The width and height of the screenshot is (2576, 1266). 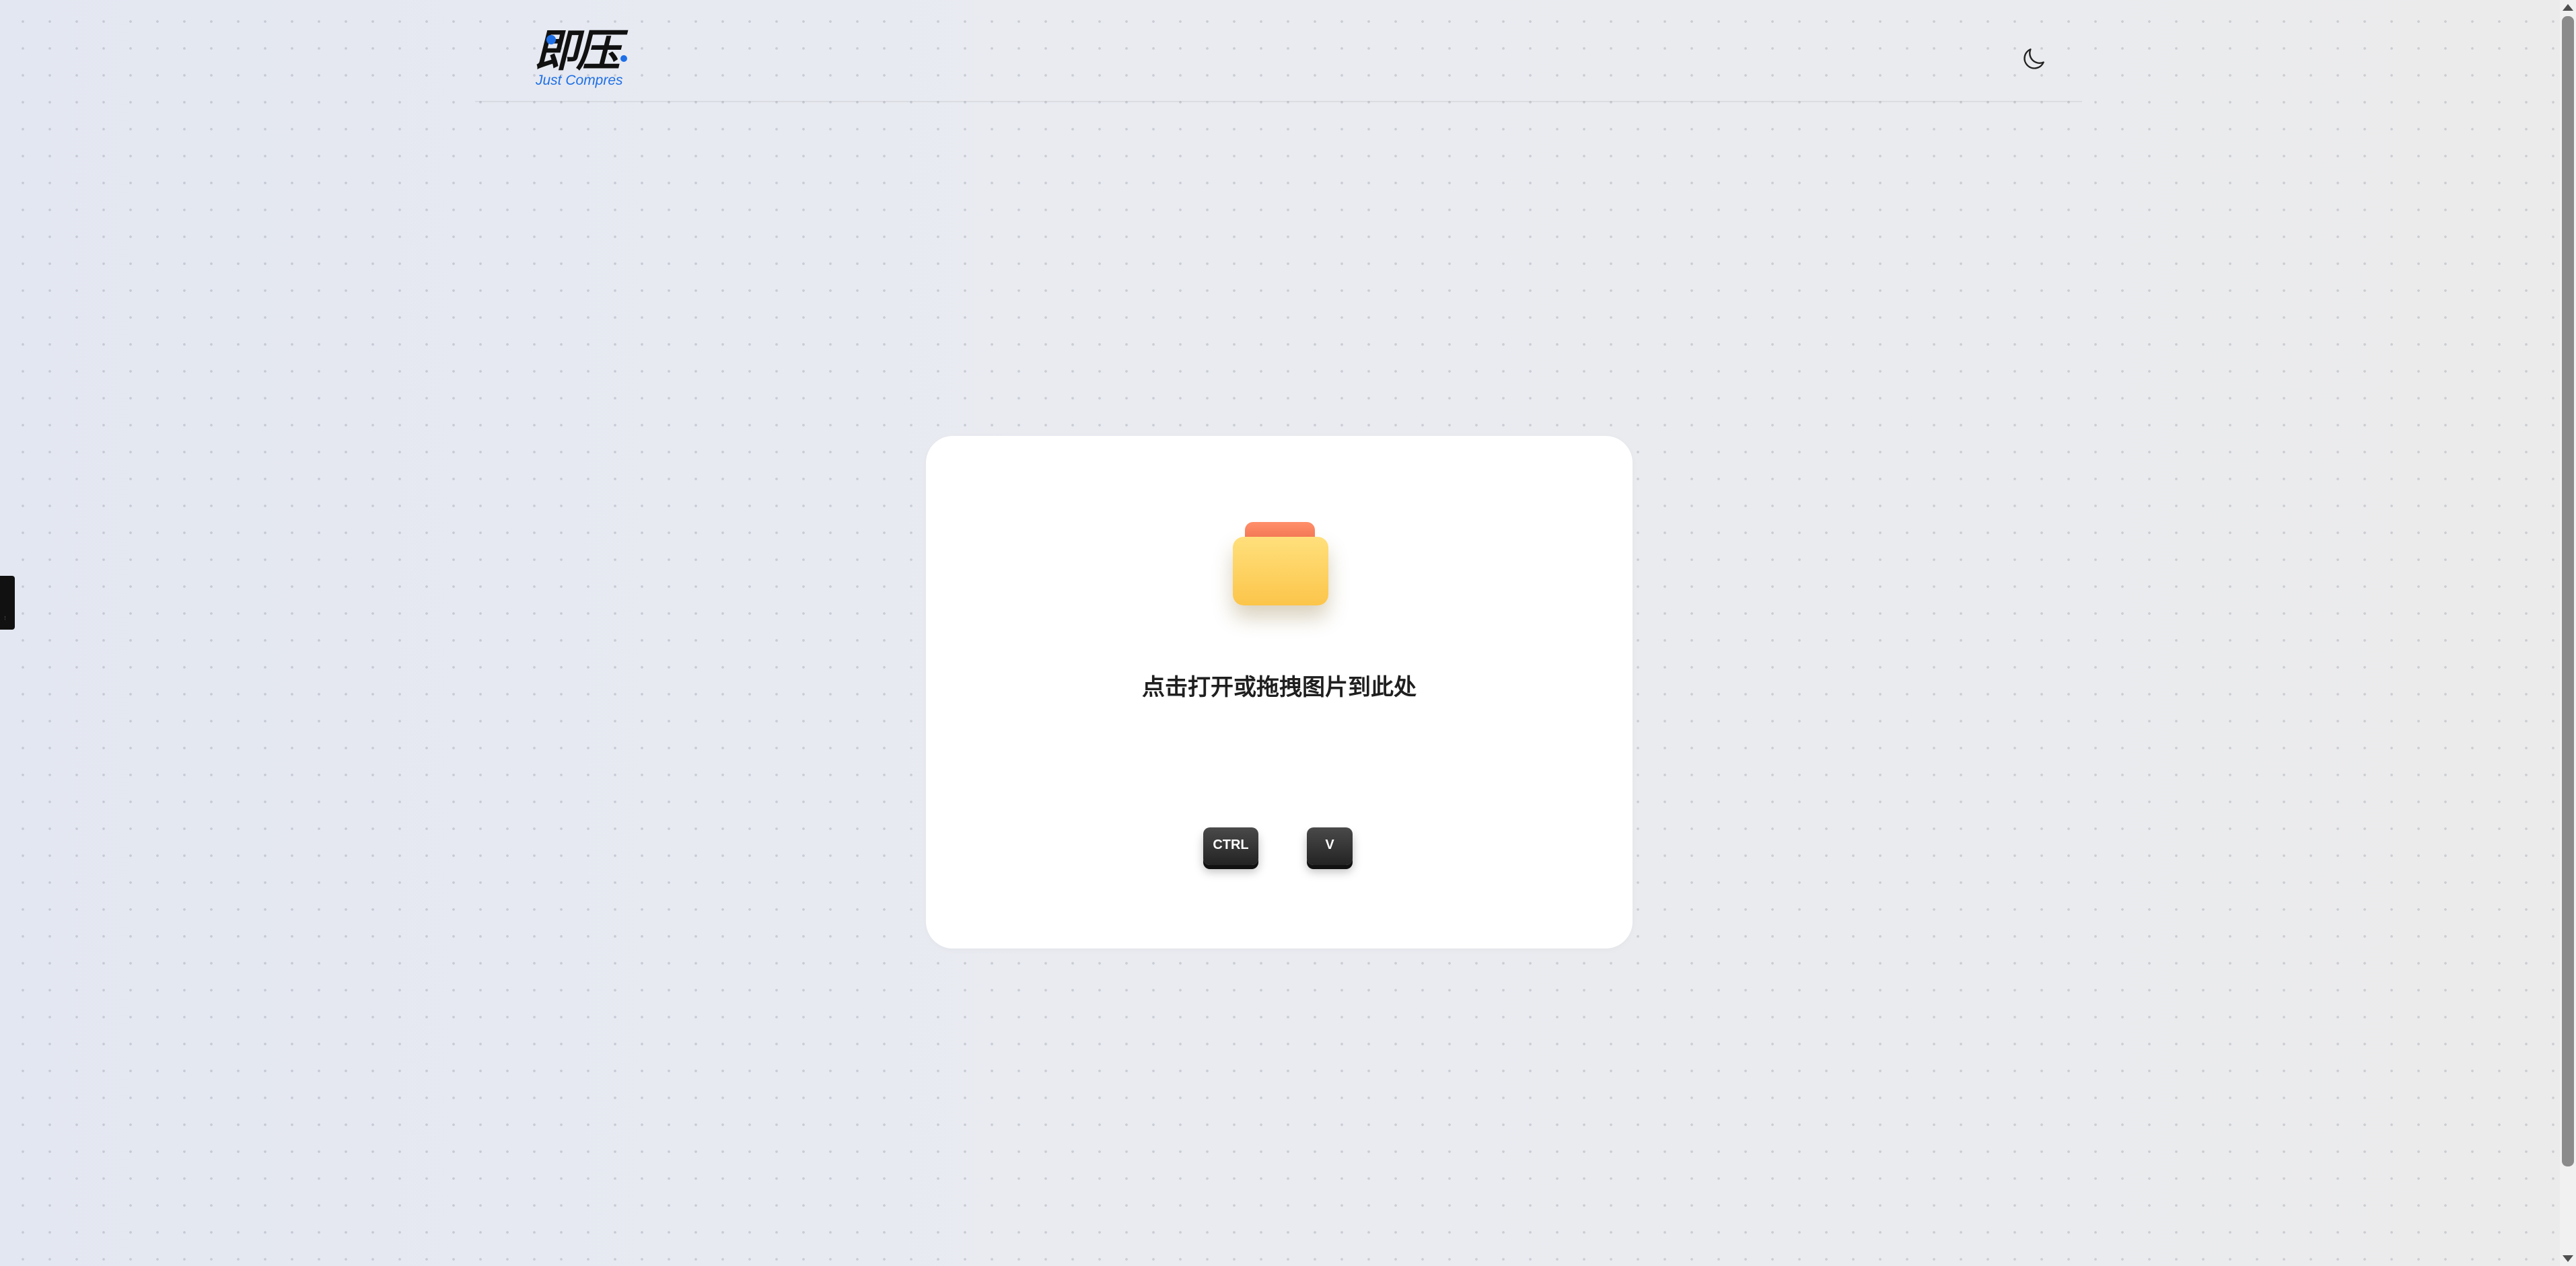 What do you see at coordinates (1279, 687) in the screenshot?
I see `upload-prompt: 点击打开或拖拽图片到此处` at bounding box center [1279, 687].